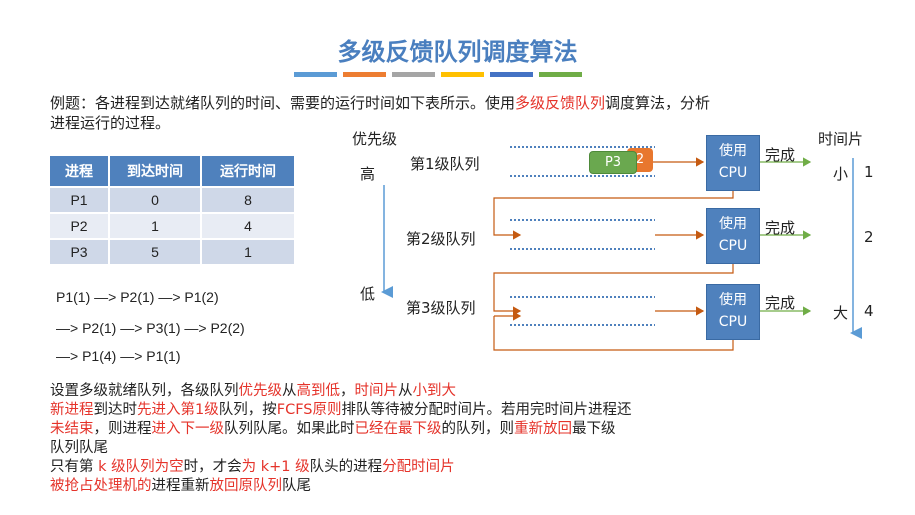 Image resolution: width=915 pixels, height=515 pixels. I want to click on note-text: 排队等待被分配时间片。若用完时间片进程还, so click(486, 410).